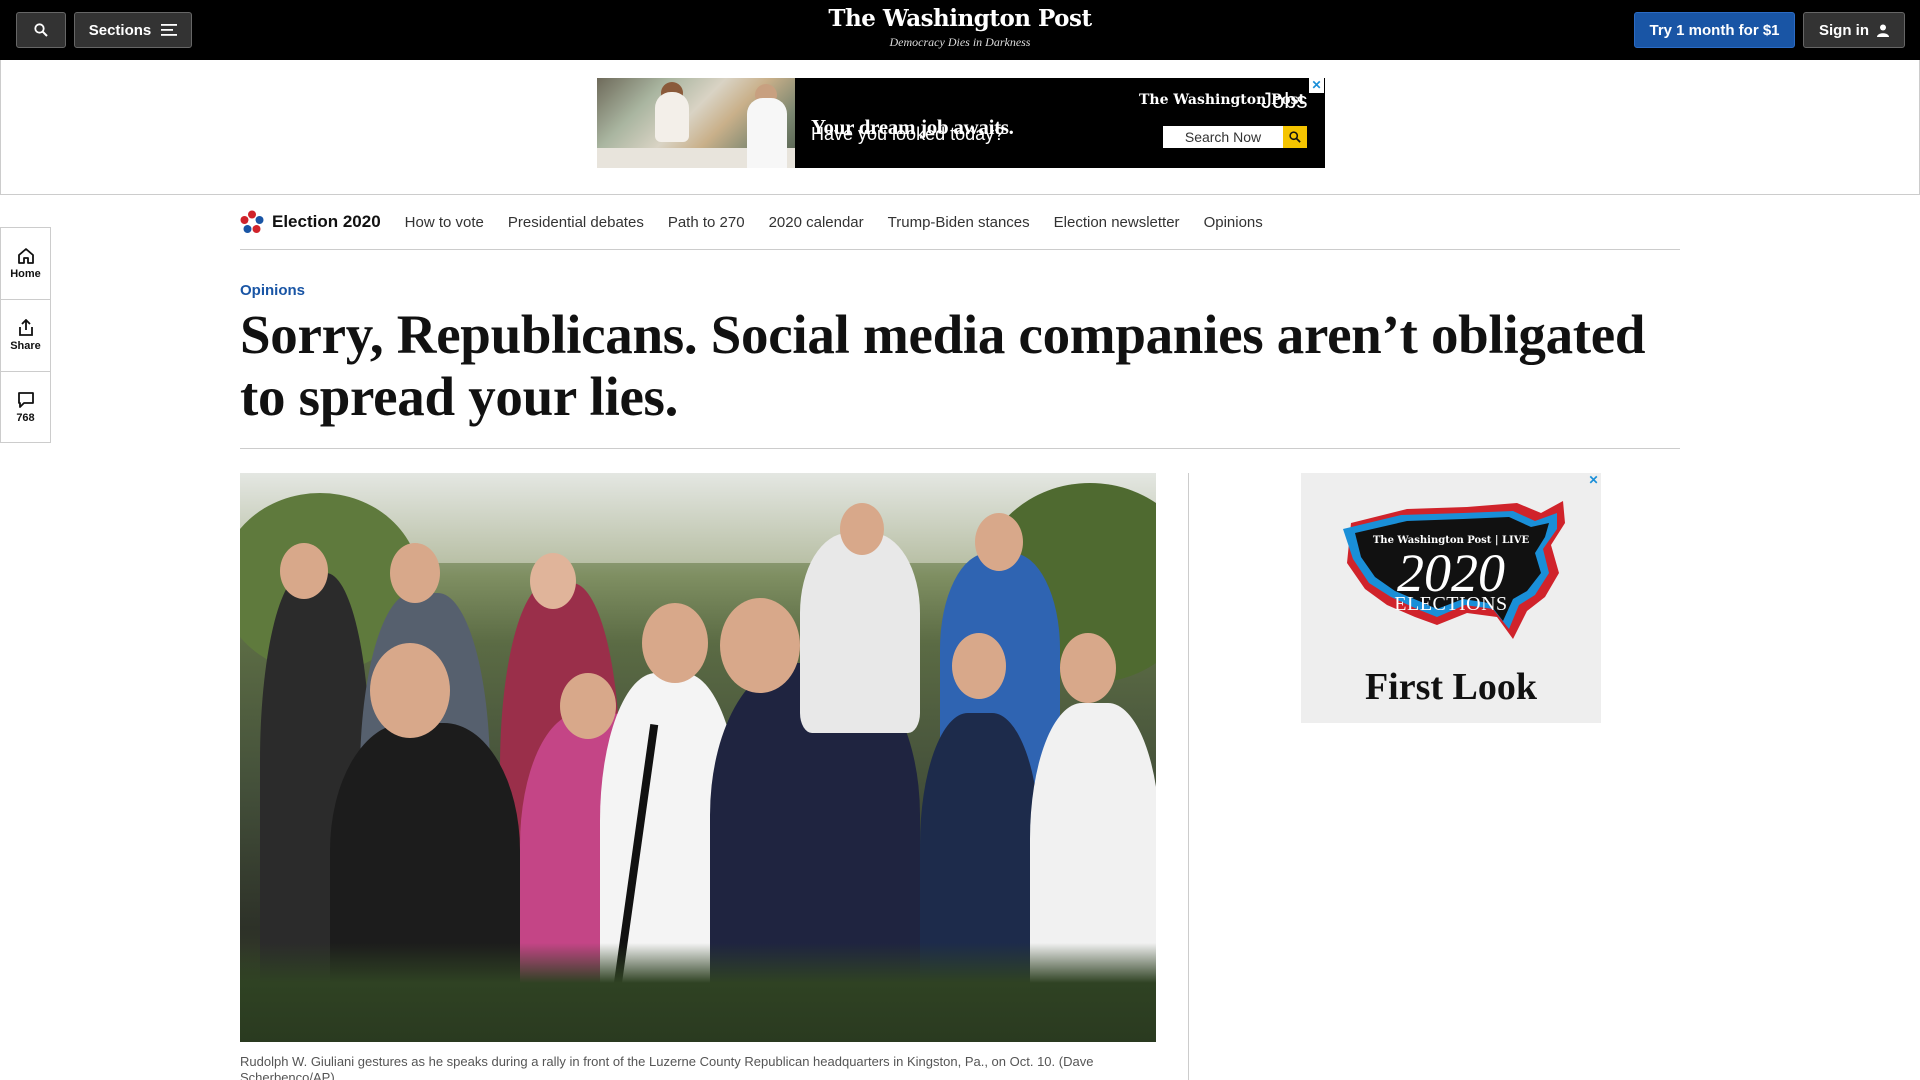 The image size is (1920, 1080). What do you see at coordinates (1223, 137) in the screenshot?
I see `ad-search-field: Search Now` at bounding box center [1223, 137].